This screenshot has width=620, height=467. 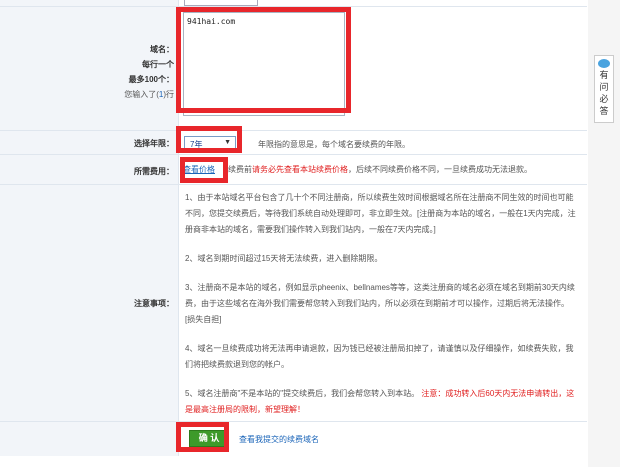 What do you see at coordinates (293, 3) in the screenshot?
I see `top-partial-row` at bounding box center [293, 3].